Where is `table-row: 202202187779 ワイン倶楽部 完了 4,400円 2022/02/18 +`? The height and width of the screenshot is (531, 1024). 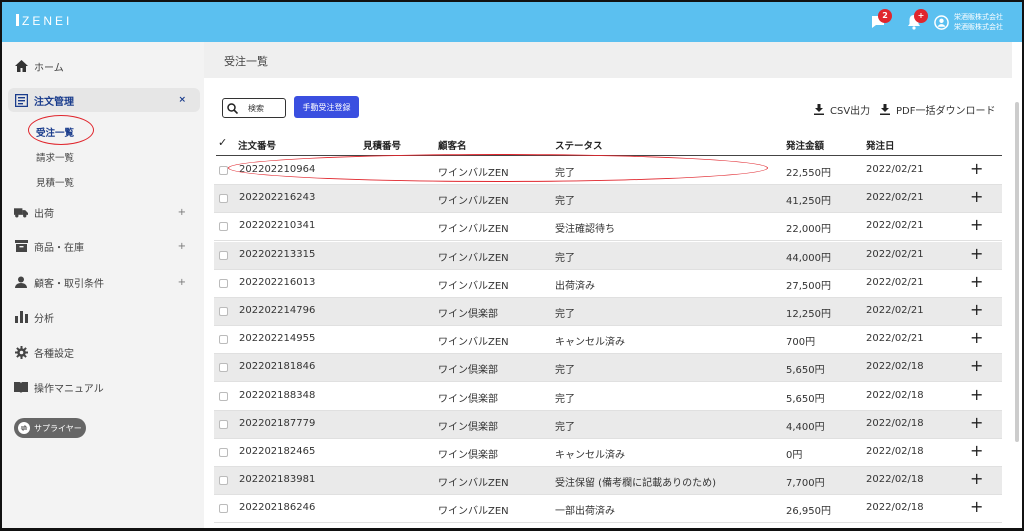 table-row: 202202187779 ワイン倶楽部 完了 4,400円 2022/02/18 + is located at coordinates (608, 424).